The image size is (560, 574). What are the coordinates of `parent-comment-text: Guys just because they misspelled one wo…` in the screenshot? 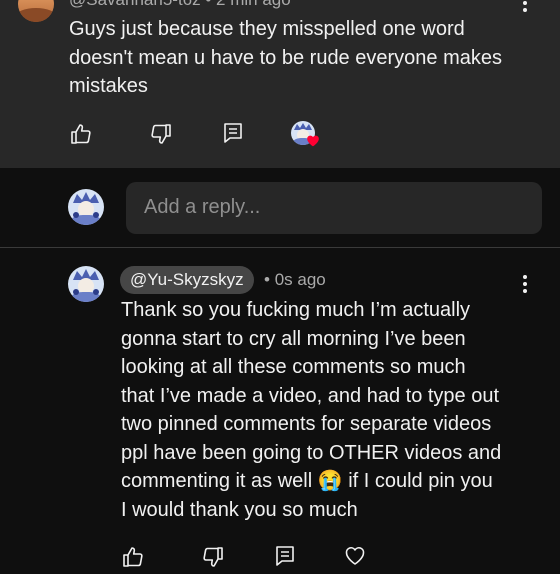 It's located at (285, 57).